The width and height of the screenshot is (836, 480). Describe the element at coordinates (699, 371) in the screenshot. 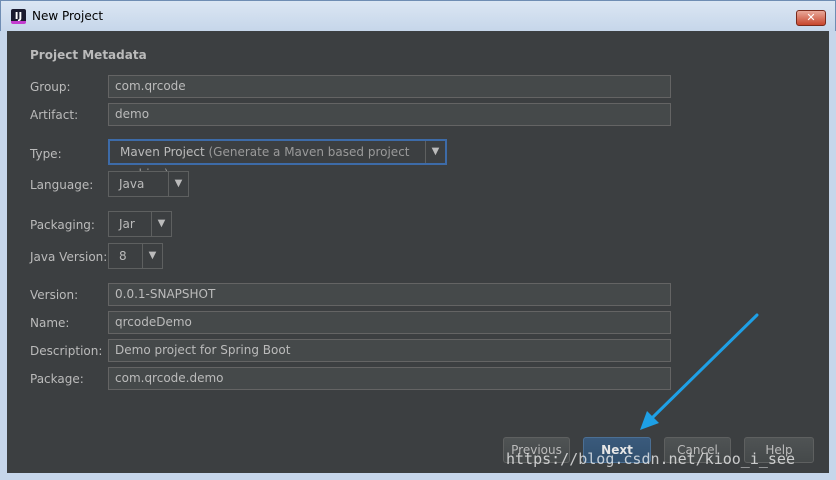

I see `annotation-arrow` at that location.